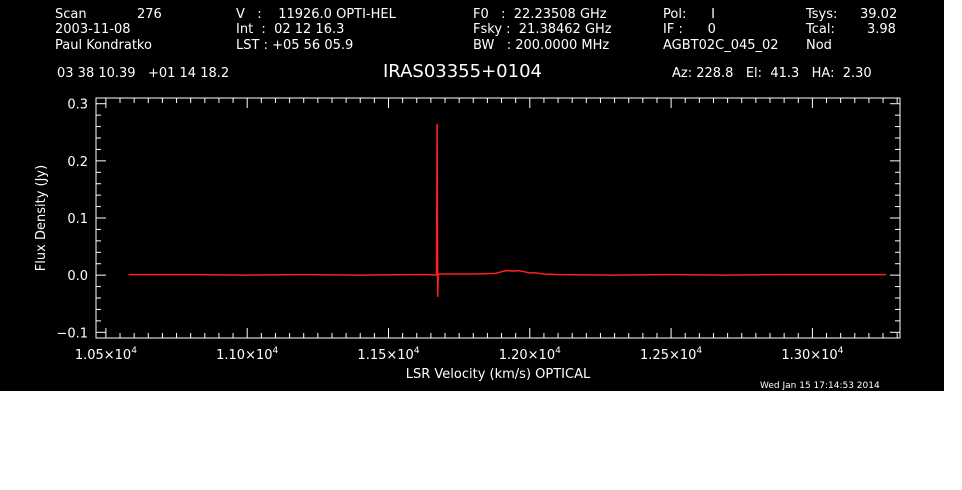  Describe the element at coordinates (671, 354) in the screenshot. I see `x-tick-label: 1.25×104` at that location.